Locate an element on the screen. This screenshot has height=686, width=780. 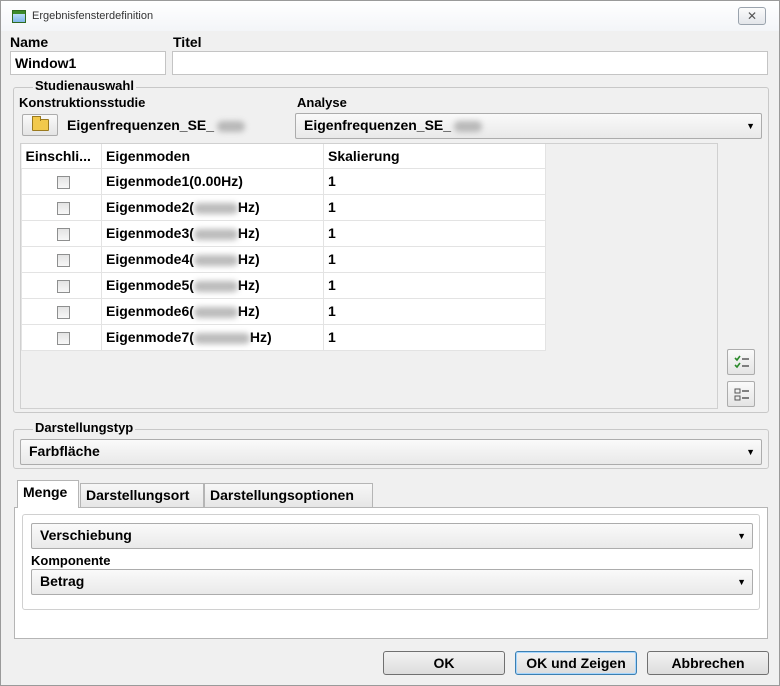
tab-display-options: Darstellungsoptionen is located at coordinates (288, 495).